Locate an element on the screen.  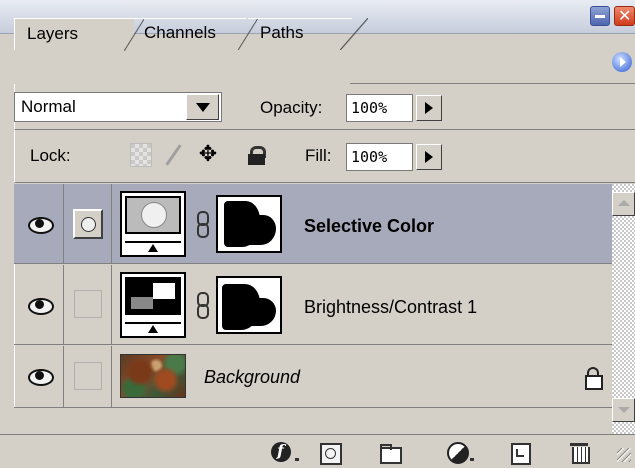
lock-transparent-icon is located at coordinates (141, 155).